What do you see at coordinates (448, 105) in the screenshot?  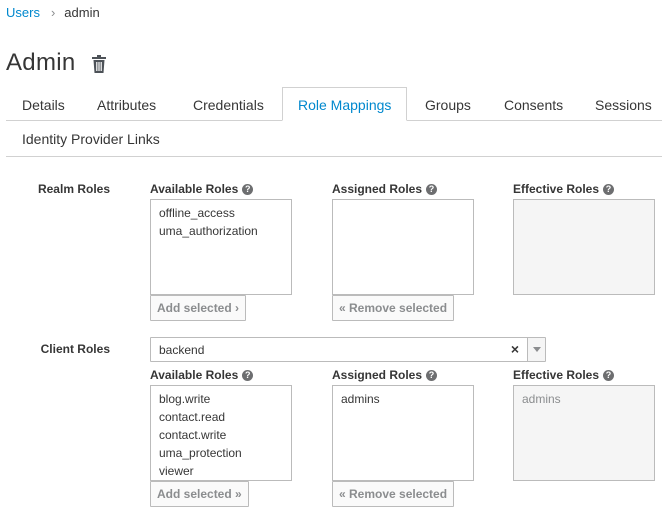 I see `tab-groups: Groups` at bounding box center [448, 105].